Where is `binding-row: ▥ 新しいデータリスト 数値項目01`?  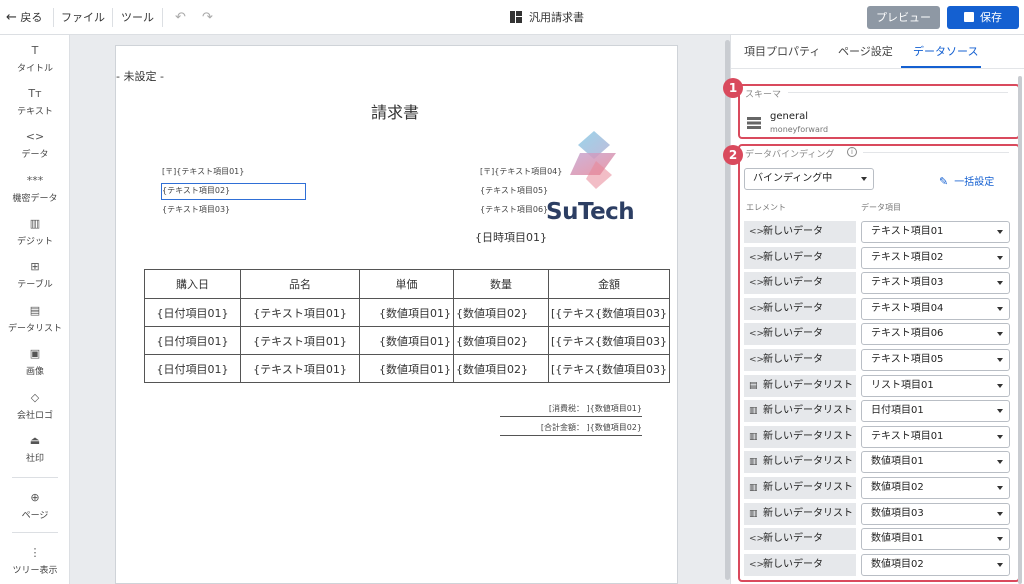
binding-row: ▥ 新しいデータリスト 数値項目01 is located at coordinates (877, 462).